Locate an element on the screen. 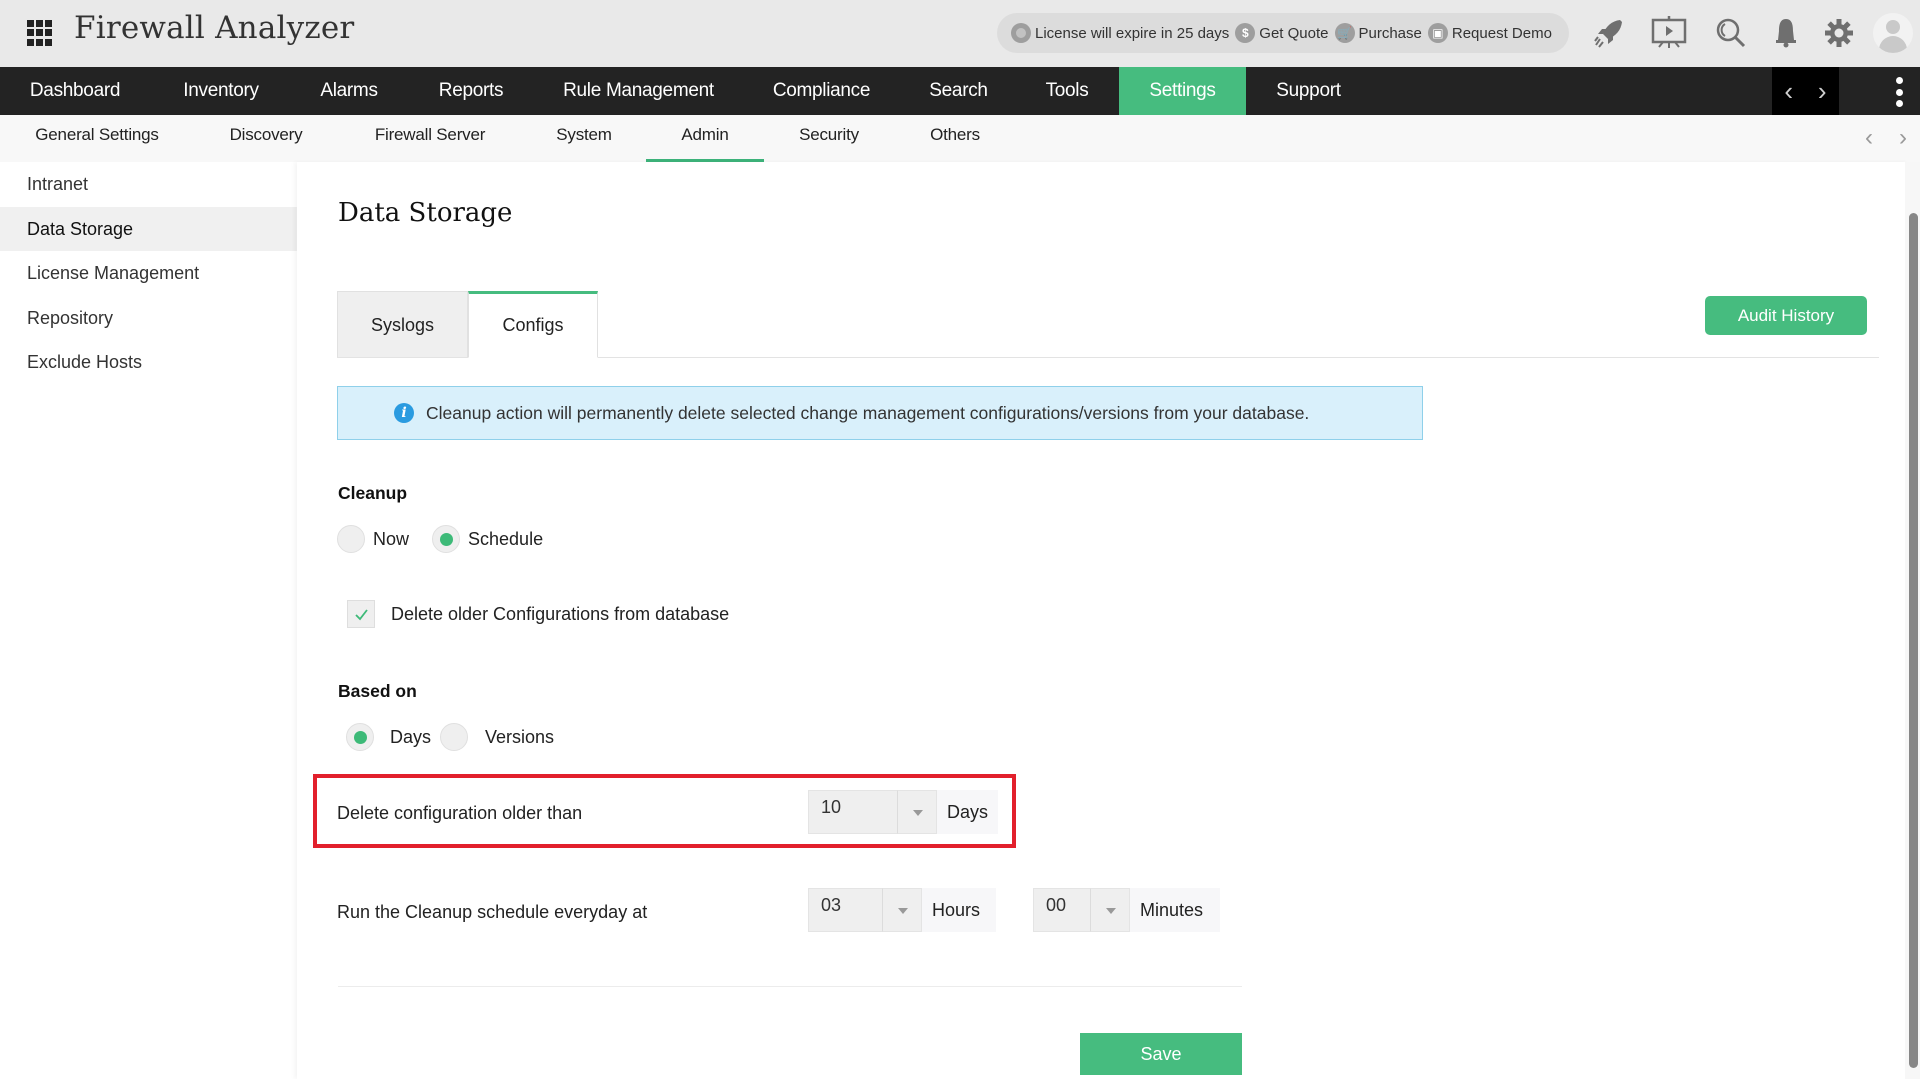  schedule-hours-value: 03 is located at coordinates (845, 910).